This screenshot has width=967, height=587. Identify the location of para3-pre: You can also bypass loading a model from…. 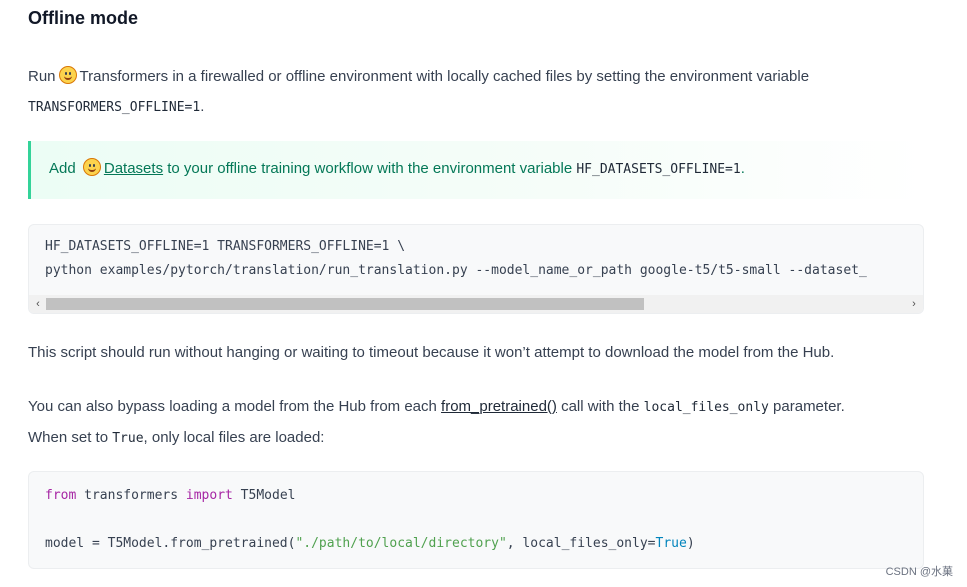
(235, 406).